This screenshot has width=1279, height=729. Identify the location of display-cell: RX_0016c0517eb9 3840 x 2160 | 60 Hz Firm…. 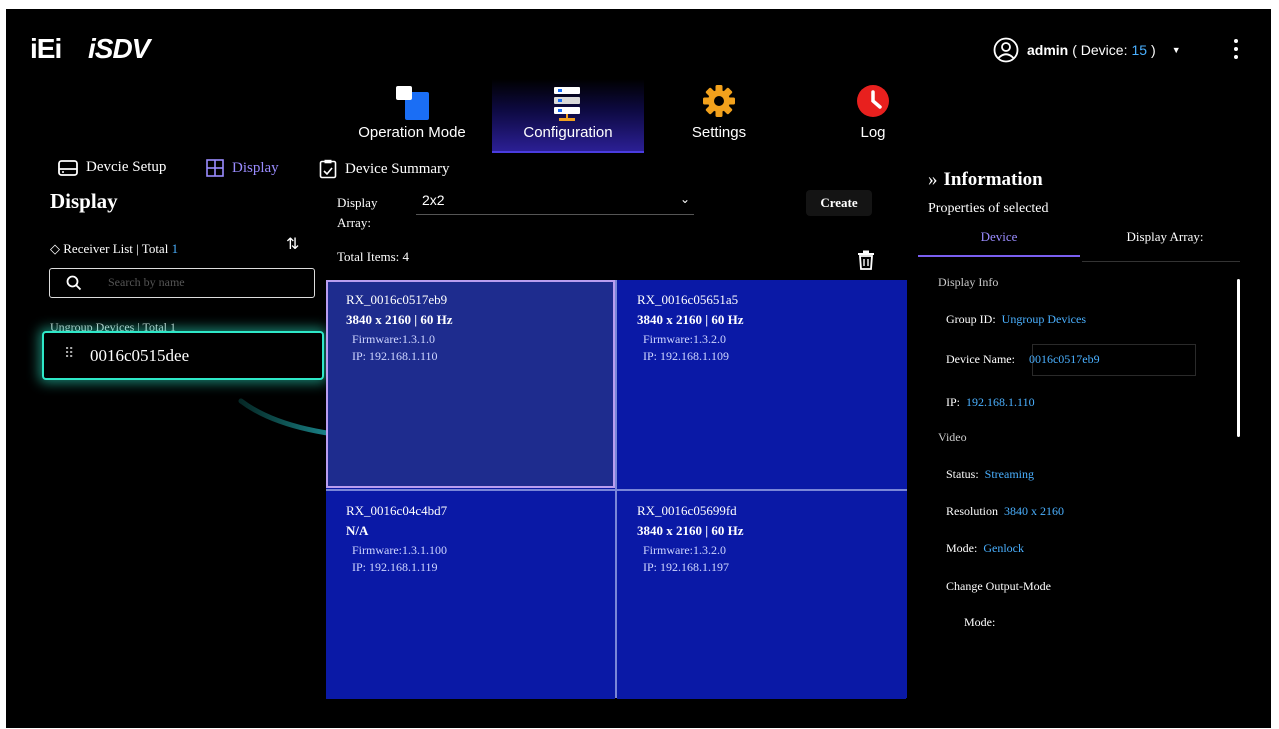
(470, 384).